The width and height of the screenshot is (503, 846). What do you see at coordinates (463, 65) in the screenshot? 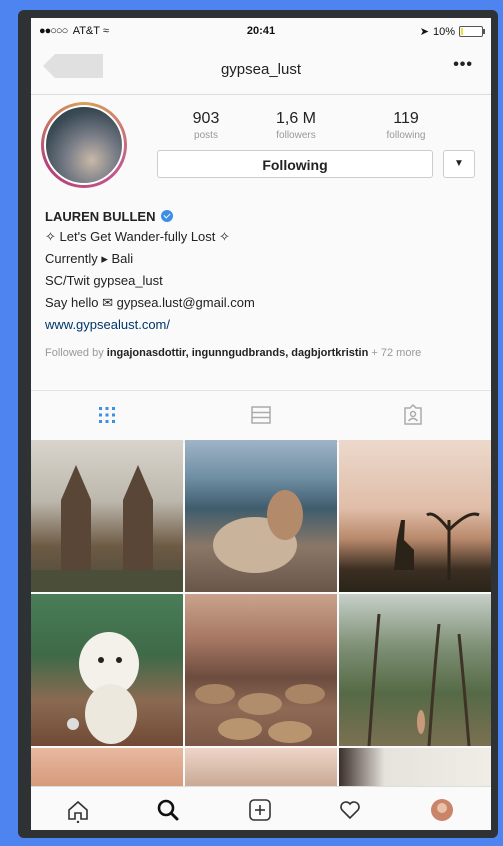
I see `more-options-icon: •••` at bounding box center [463, 65].